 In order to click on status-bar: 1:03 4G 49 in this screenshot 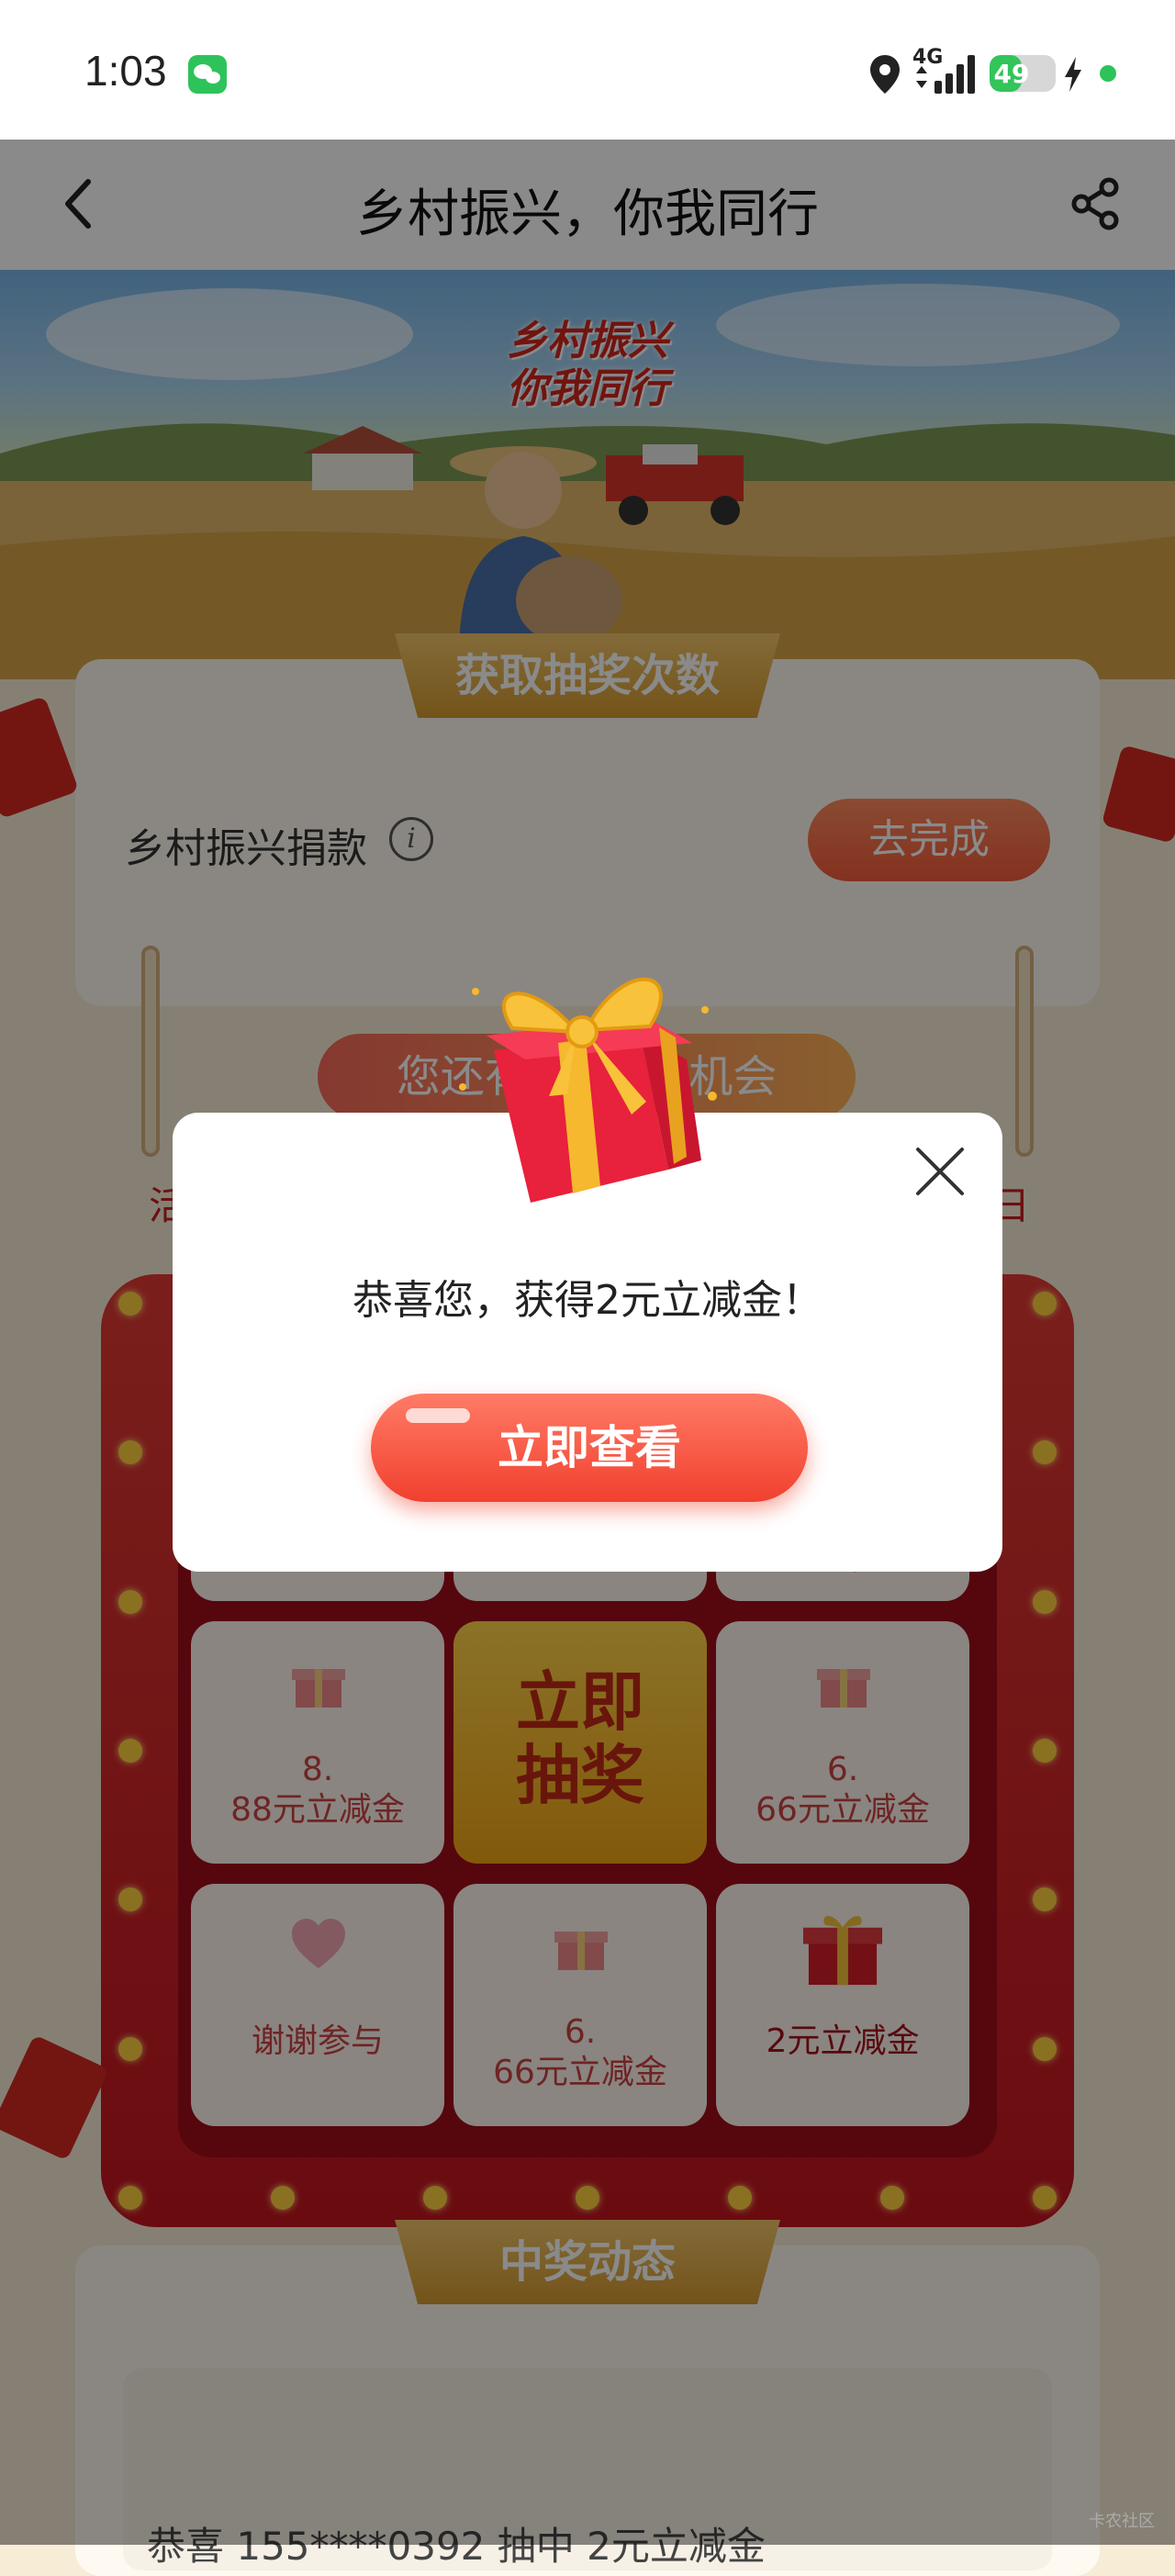, I will do `click(587, 70)`.